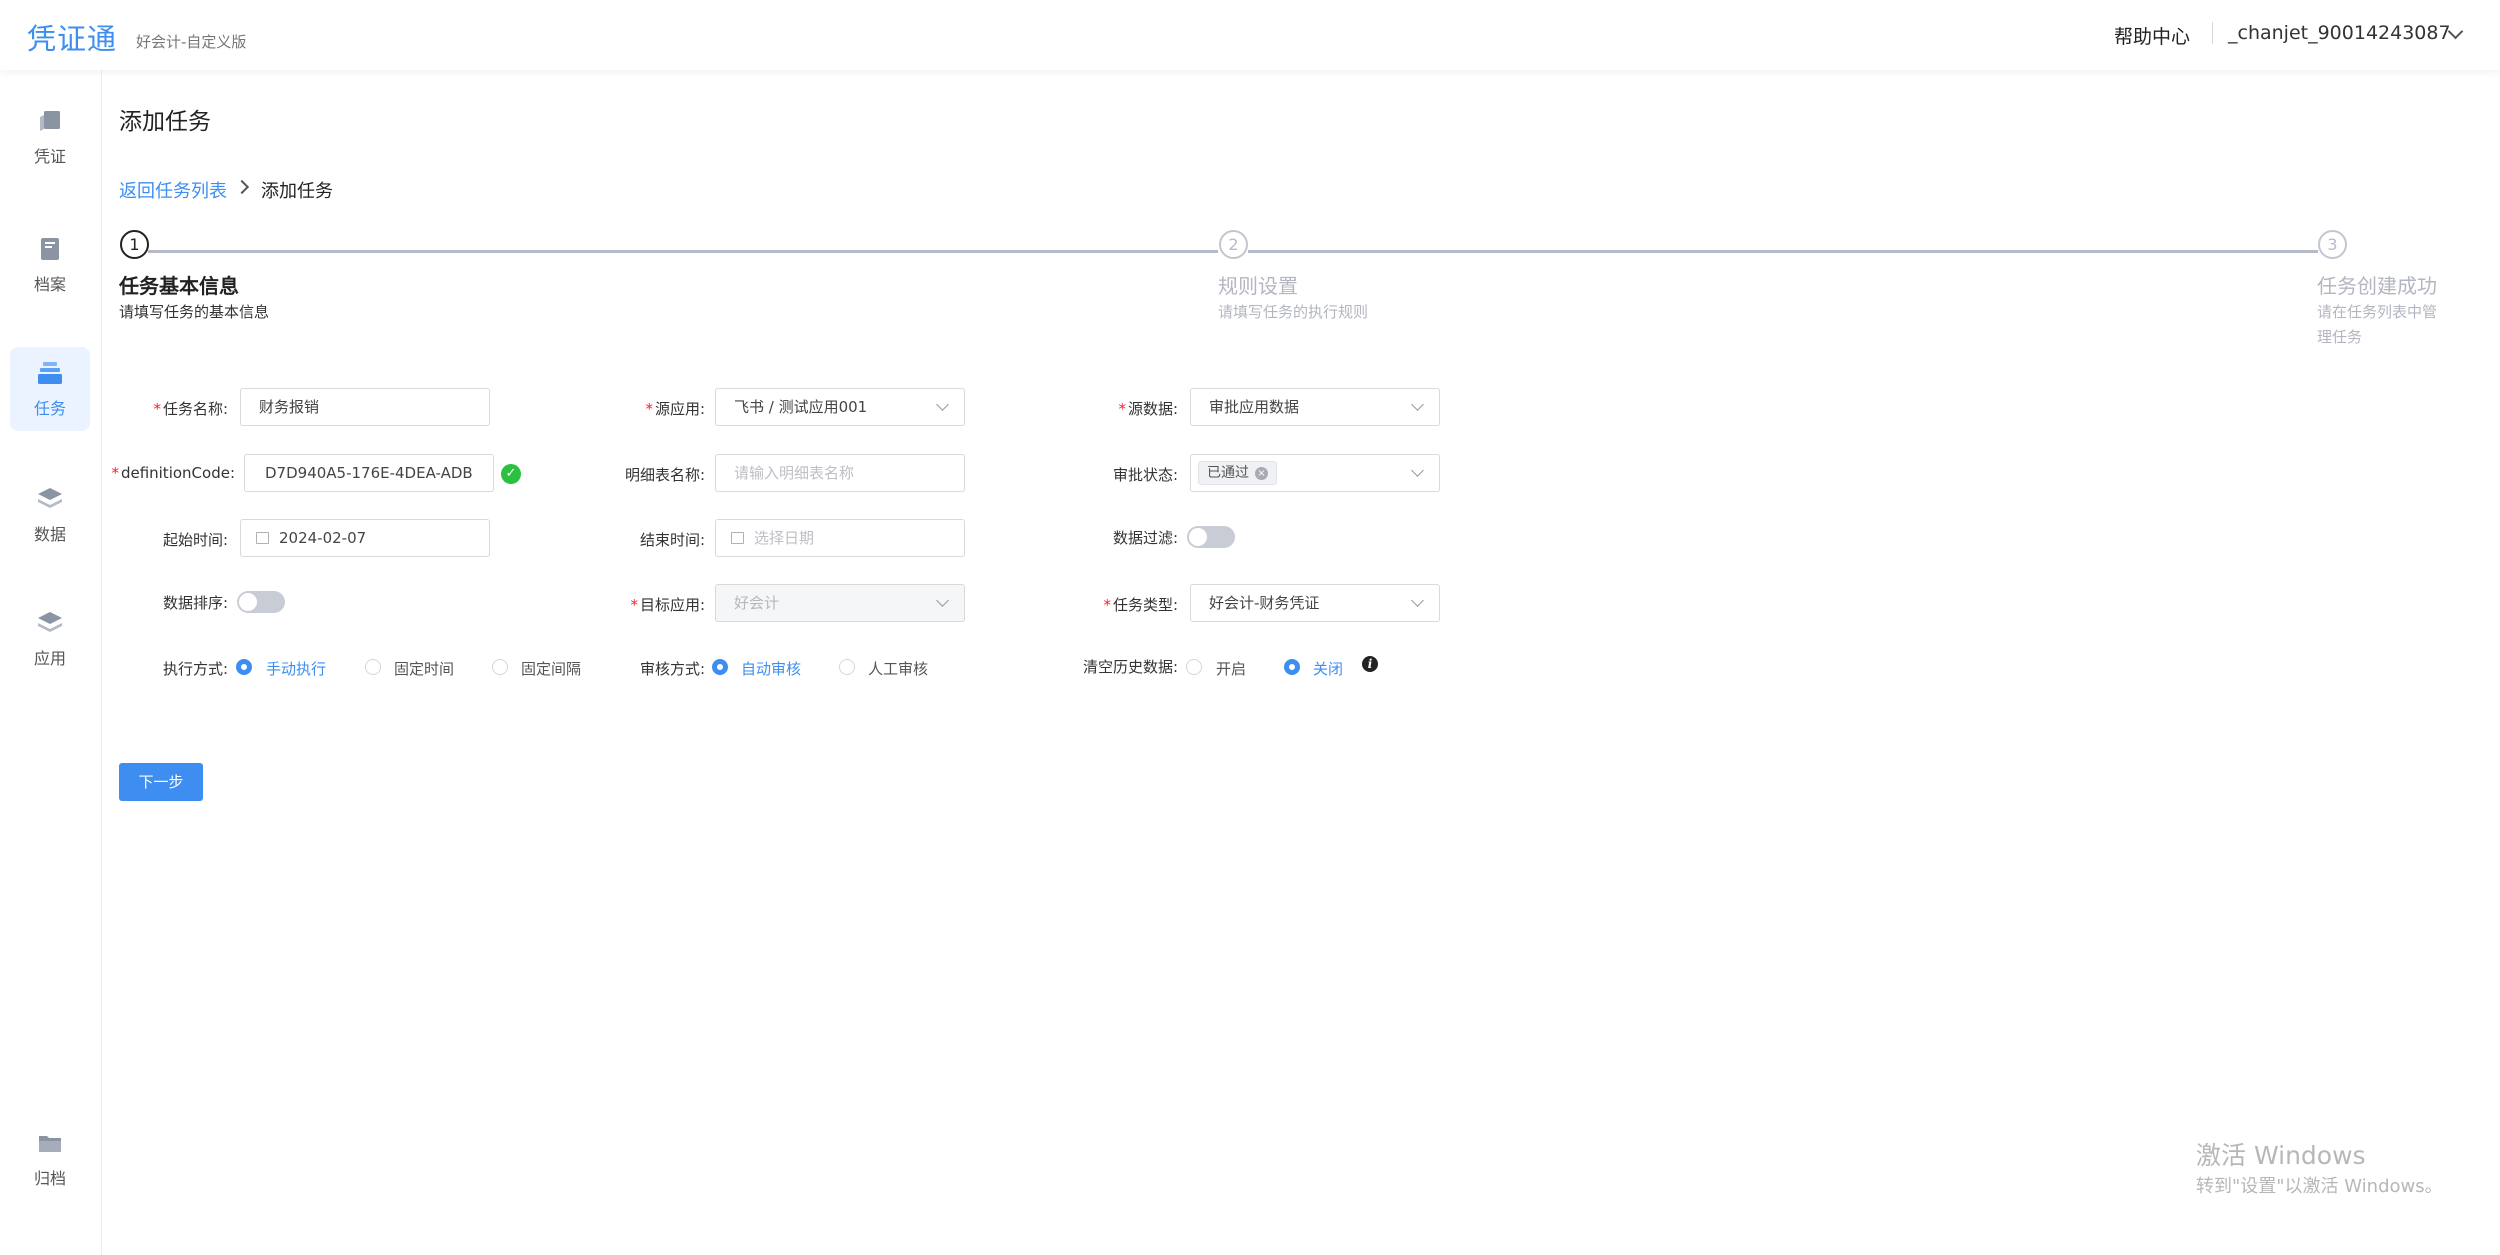 The height and width of the screenshot is (1255, 2500). What do you see at coordinates (2339, 33) in the screenshot?
I see `user-menu: _chanjet_90014243087` at bounding box center [2339, 33].